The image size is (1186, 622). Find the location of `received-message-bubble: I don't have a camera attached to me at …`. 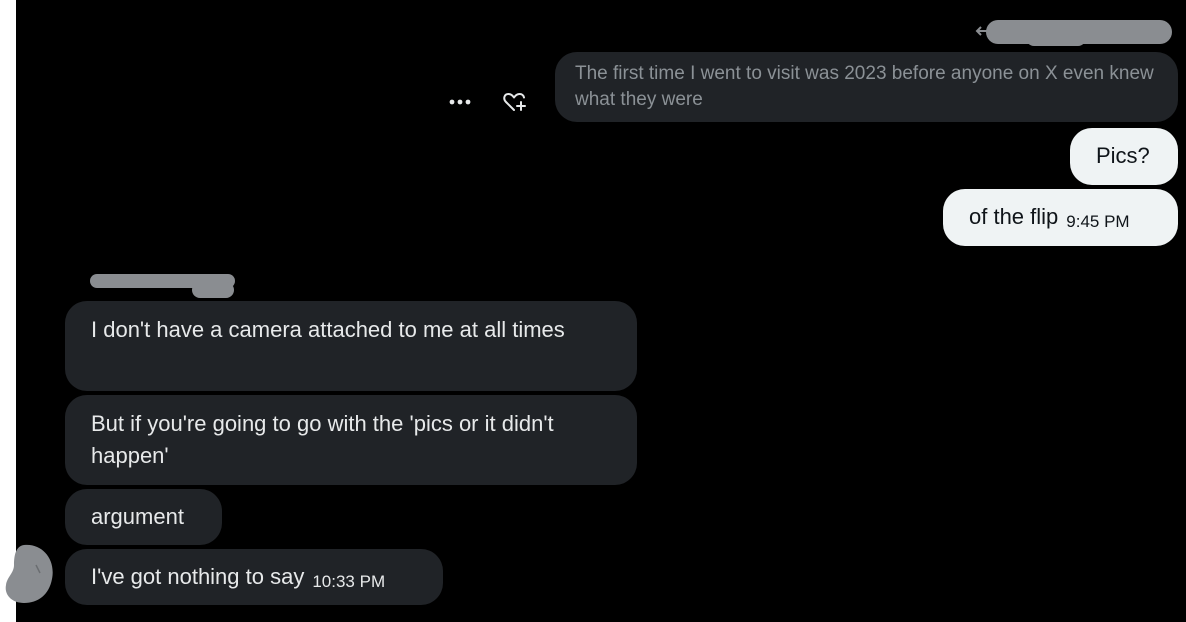

received-message-bubble: I don't have a camera attached to me at … is located at coordinates (351, 346).